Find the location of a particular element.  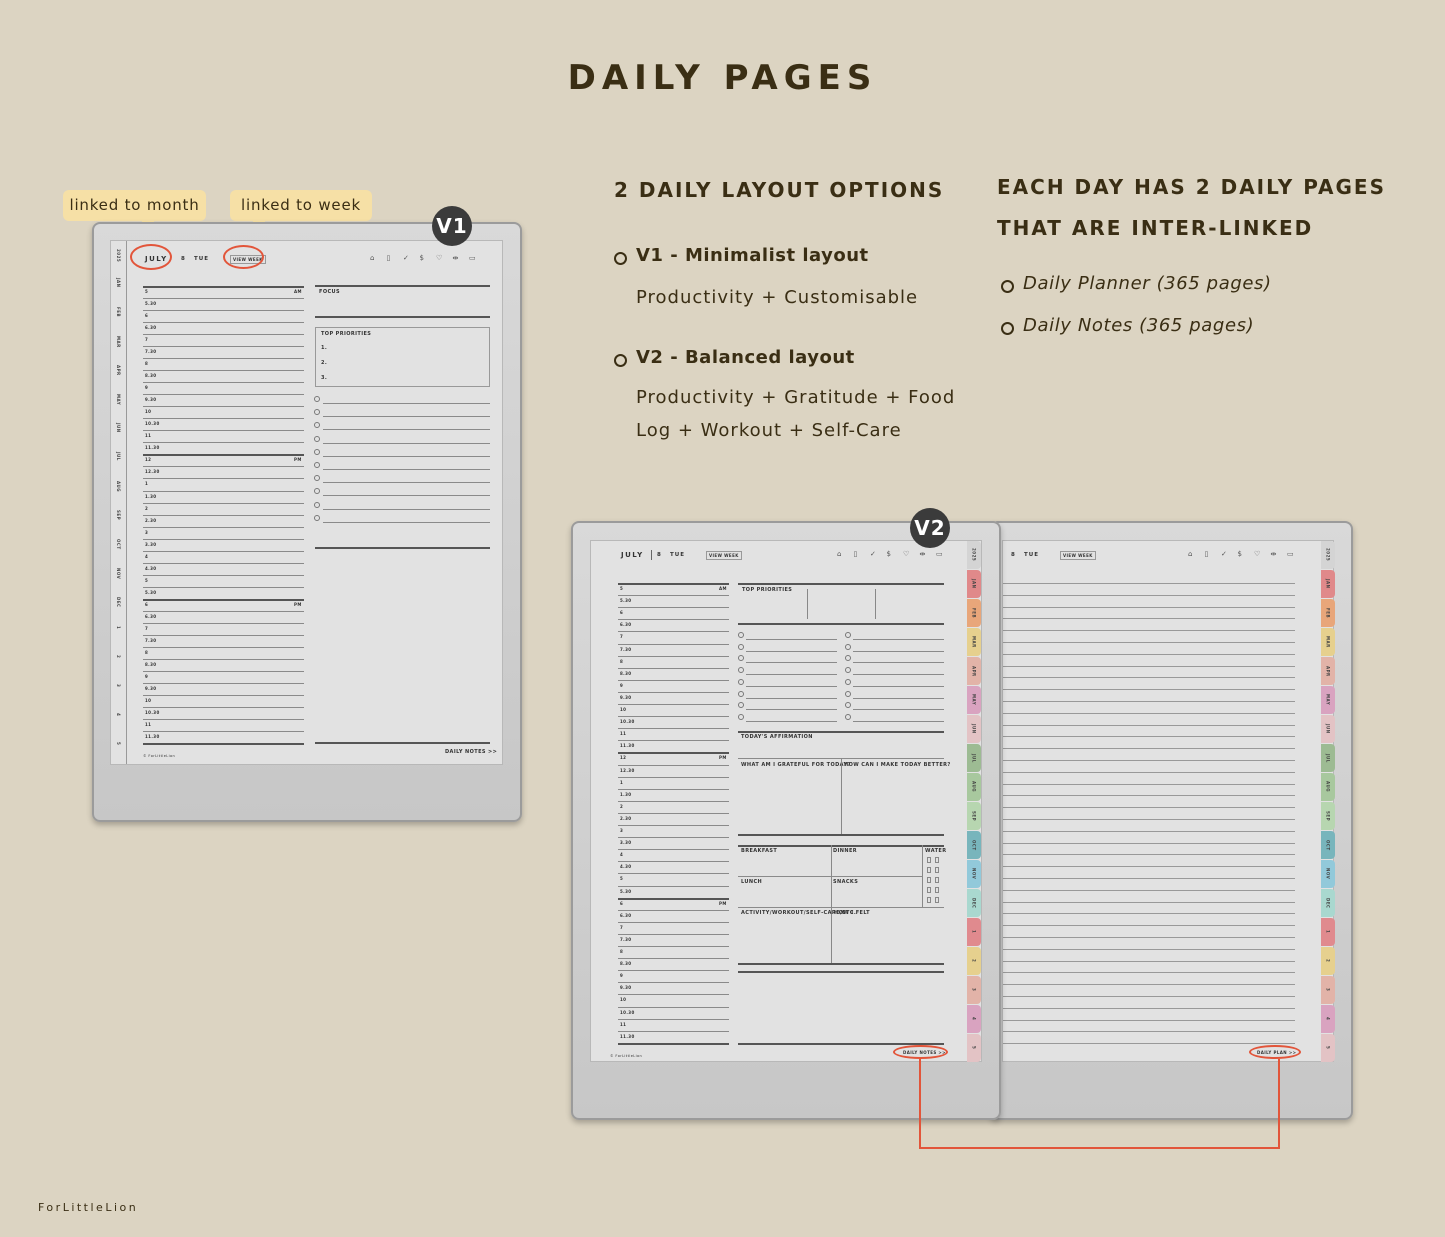

sidebar-link-sep: SEP is located at coordinates (118, 515).